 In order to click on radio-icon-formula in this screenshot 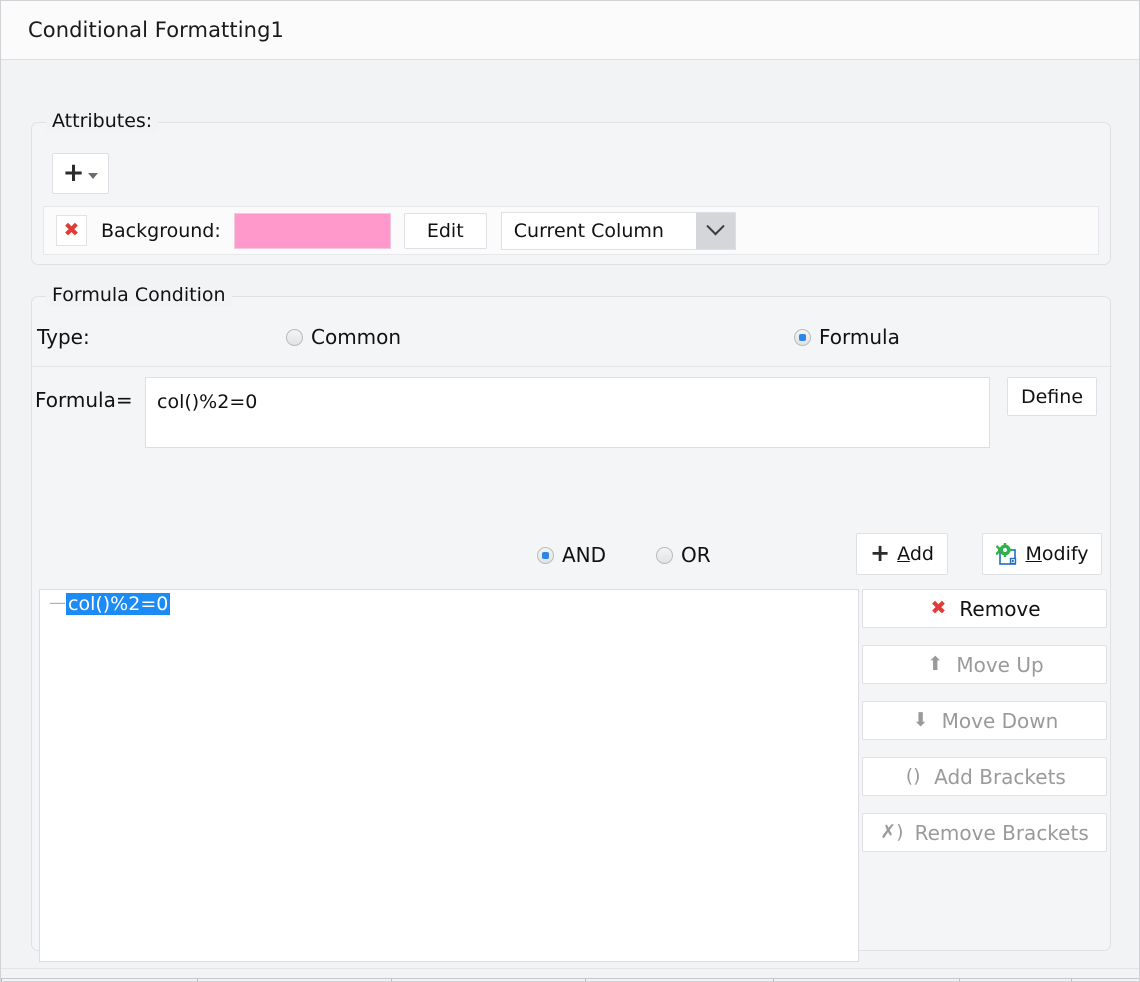, I will do `click(802, 337)`.